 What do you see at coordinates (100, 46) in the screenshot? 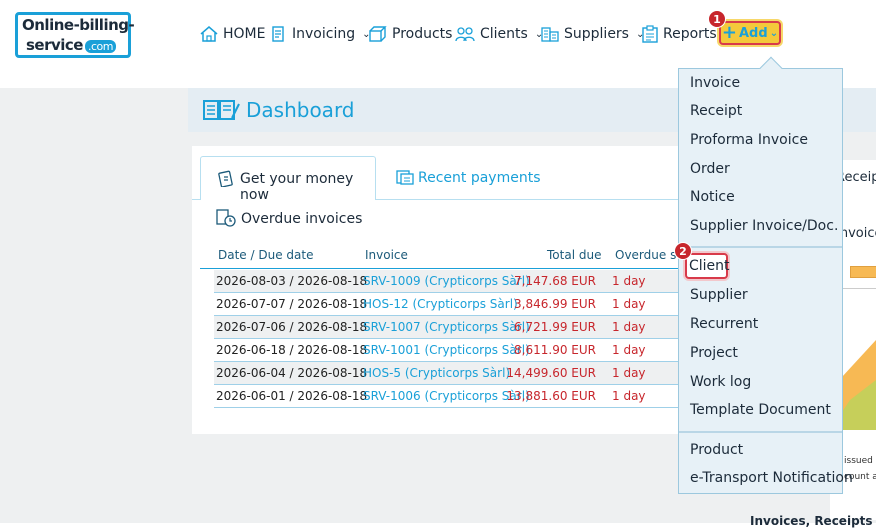
I see `logo-dotcom: .com` at bounding box center [100, 46].